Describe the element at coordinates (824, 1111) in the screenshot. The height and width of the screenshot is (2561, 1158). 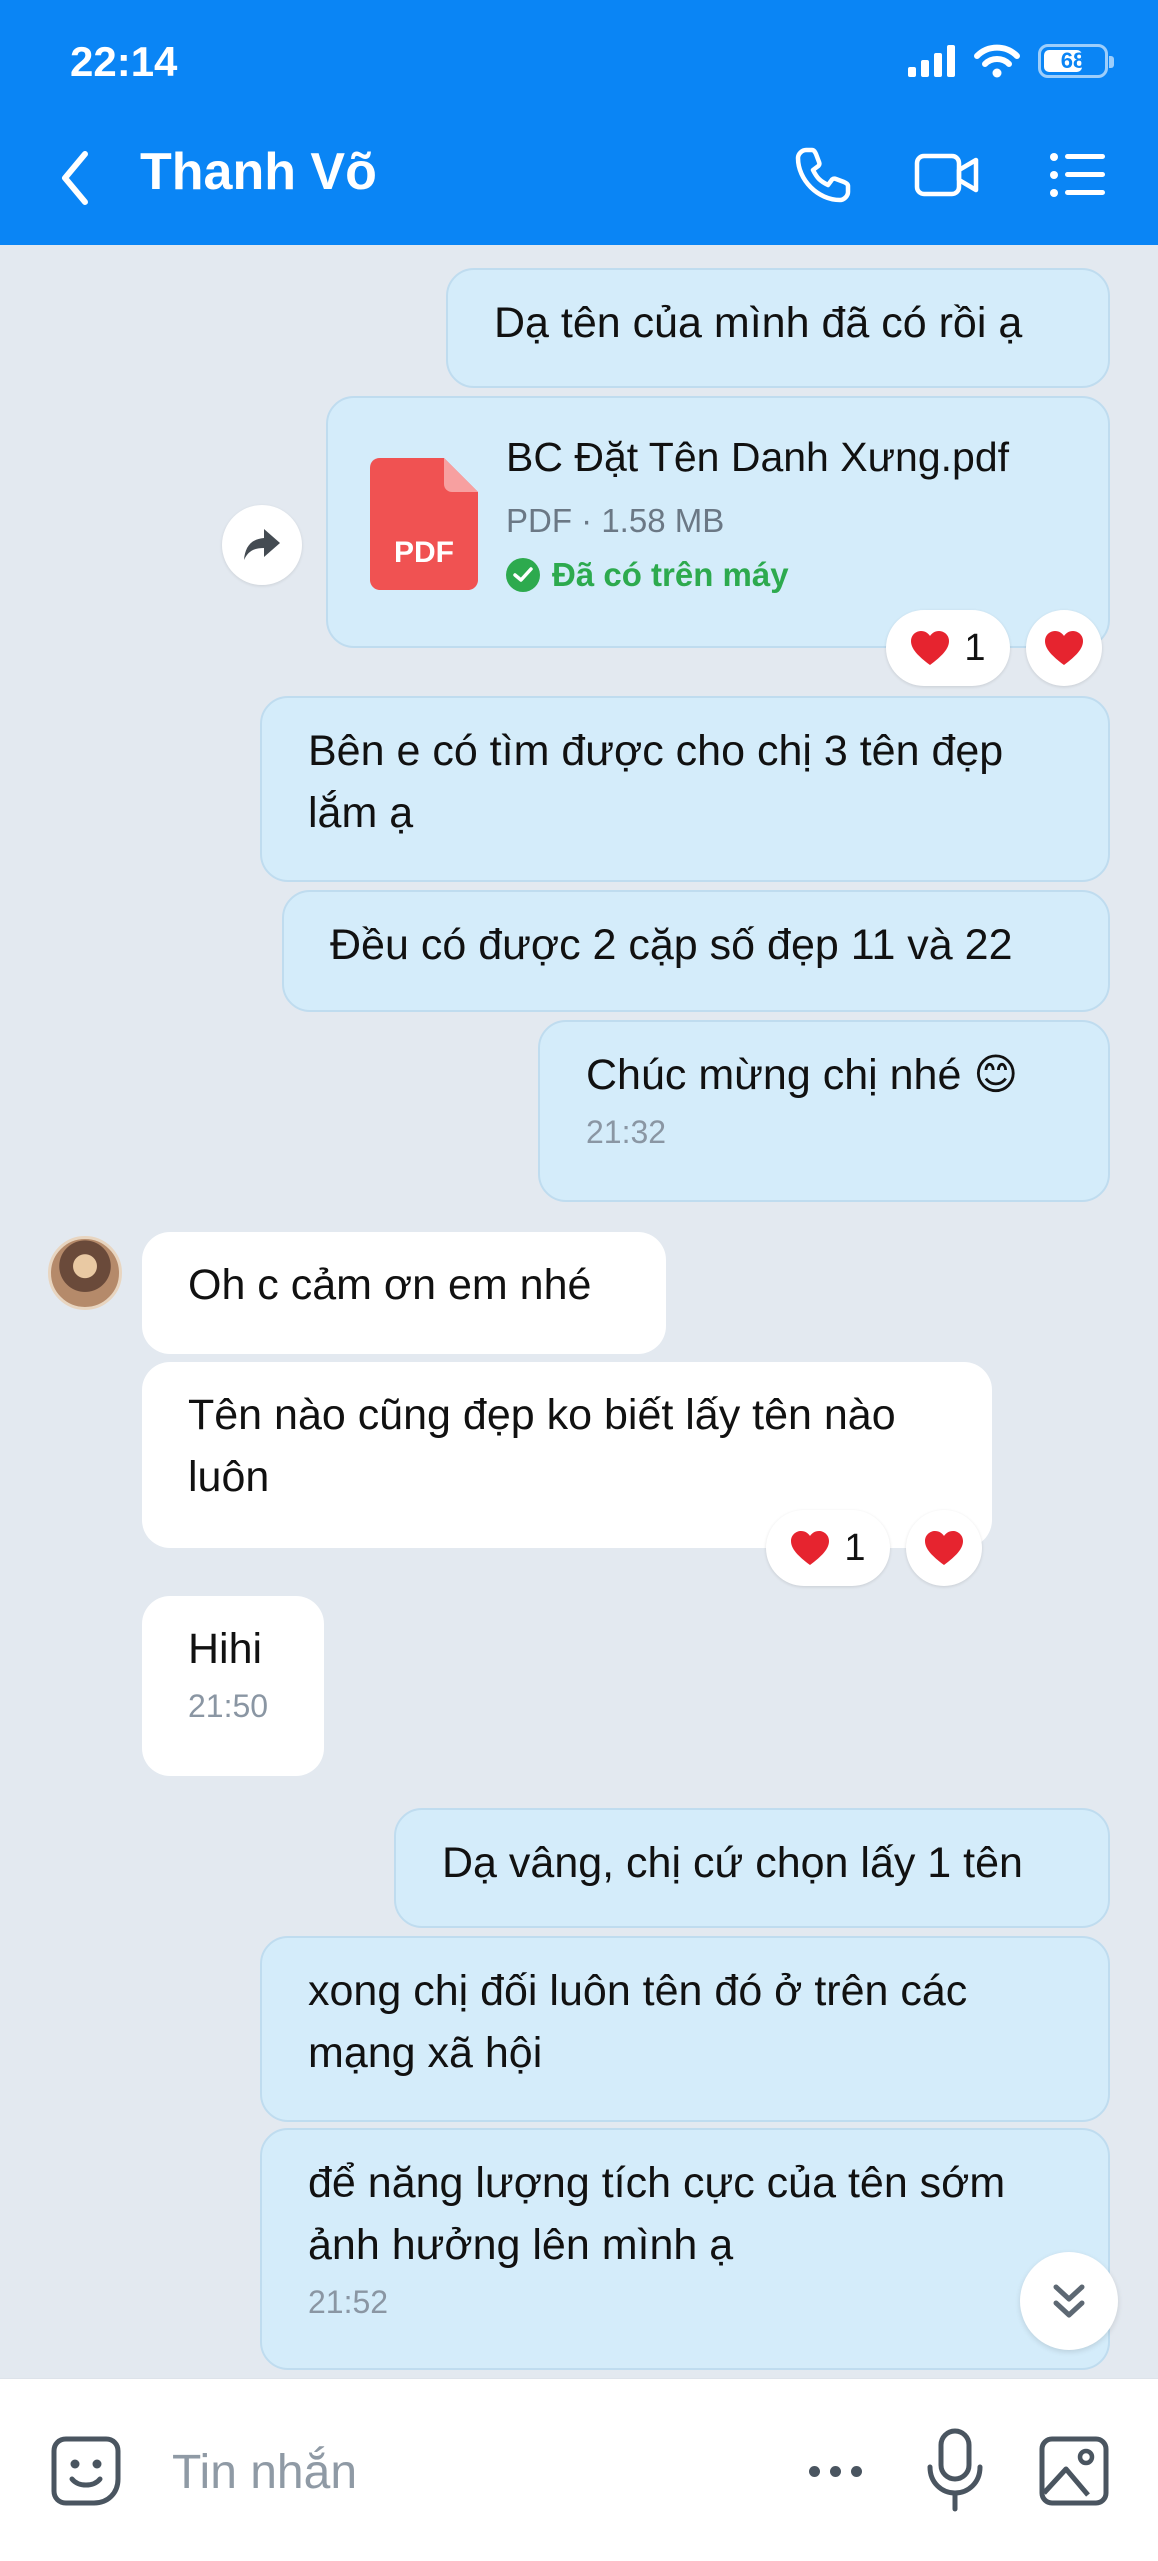
I see `outgoing-message: Chúc mừng chị nhé 😊 21:32` at that location.